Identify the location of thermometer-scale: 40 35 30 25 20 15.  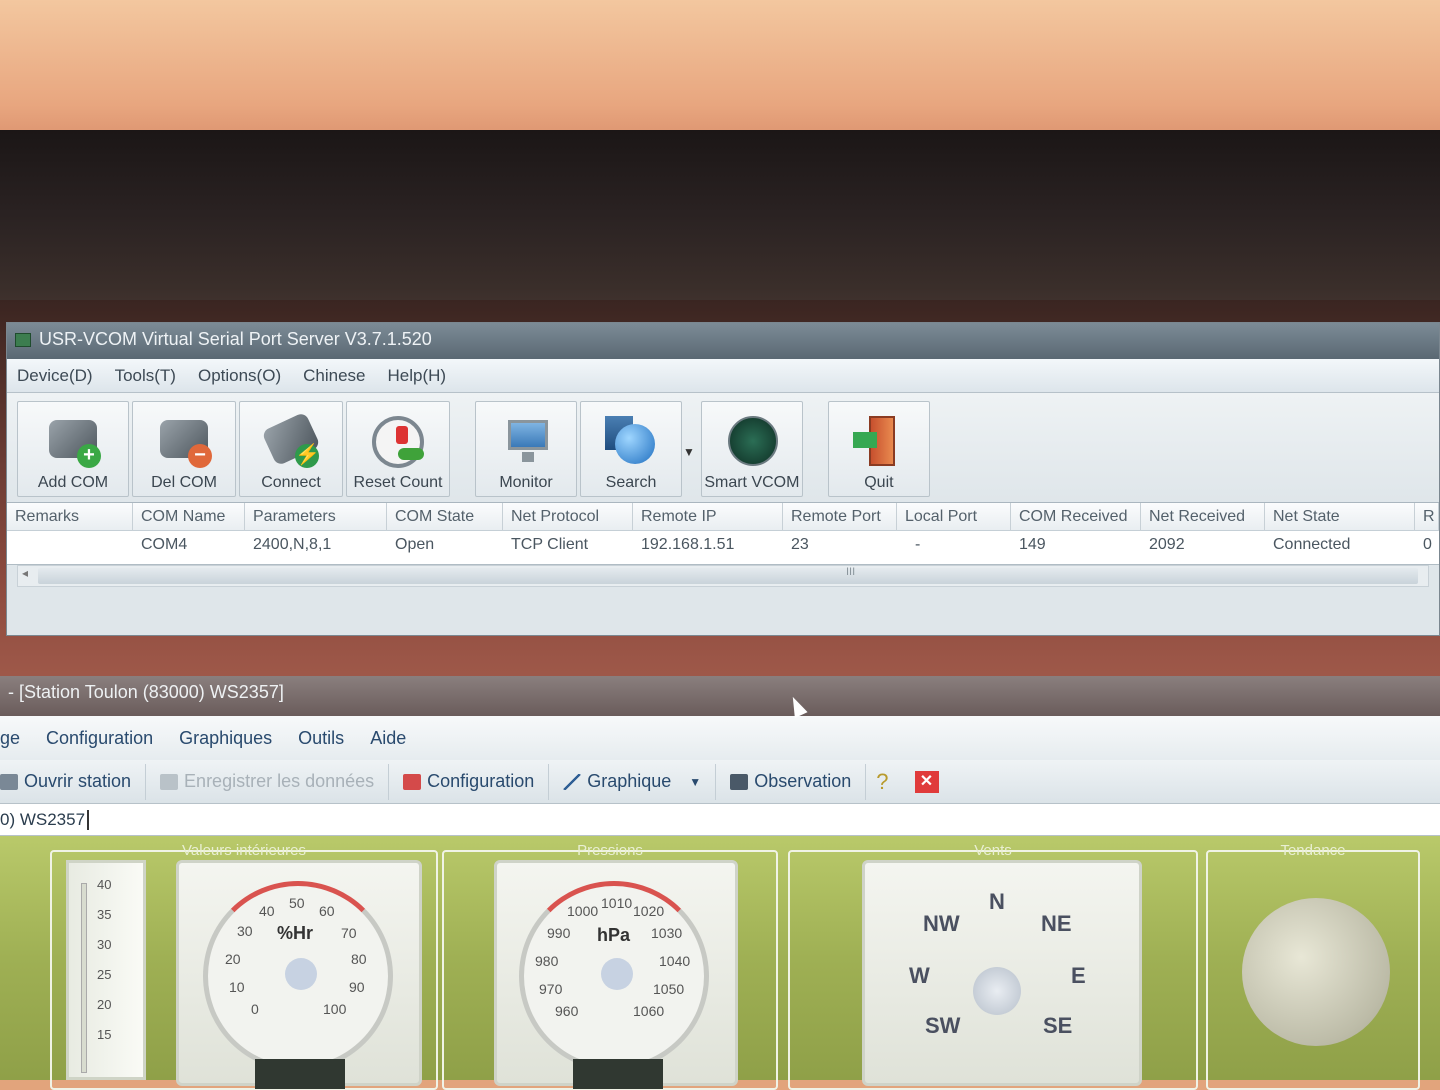
(104, 959).